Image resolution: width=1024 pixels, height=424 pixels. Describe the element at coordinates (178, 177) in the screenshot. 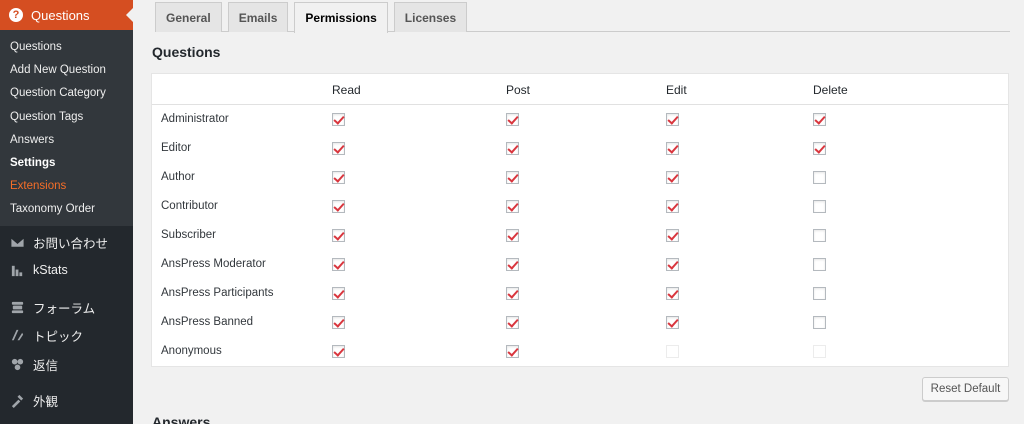

I see `role-label: Author` at that location.